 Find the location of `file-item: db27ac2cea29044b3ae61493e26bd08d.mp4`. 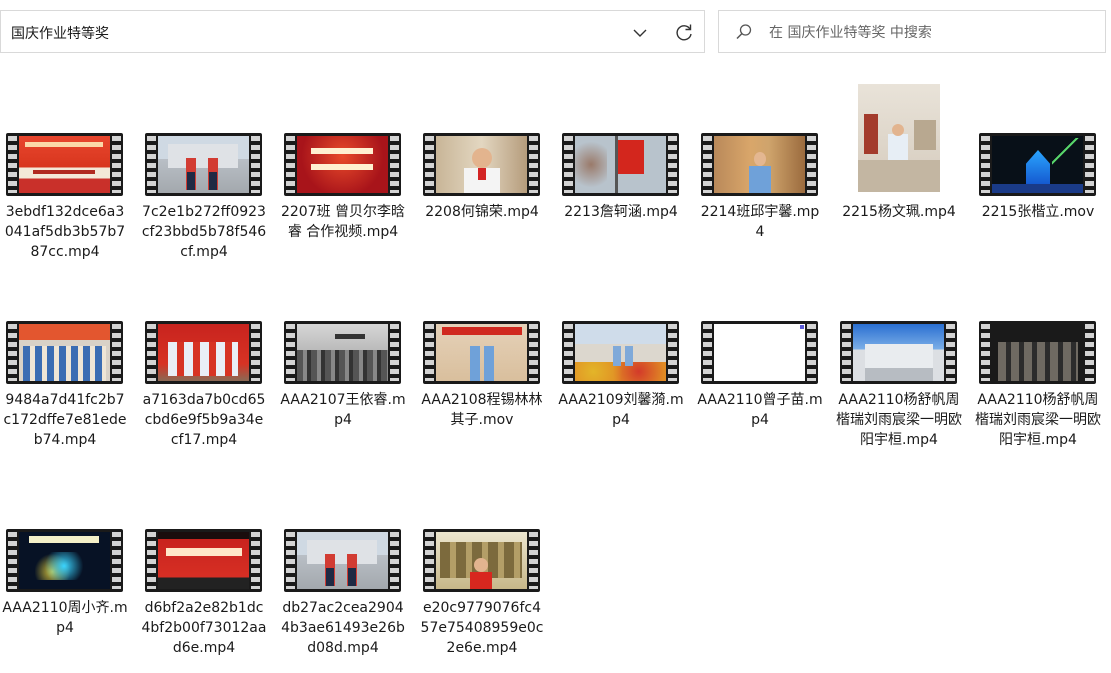

file-item: db27ac2cea29044b3ae61493e26bd08d.mp4 is located at coordinates (343, 569).